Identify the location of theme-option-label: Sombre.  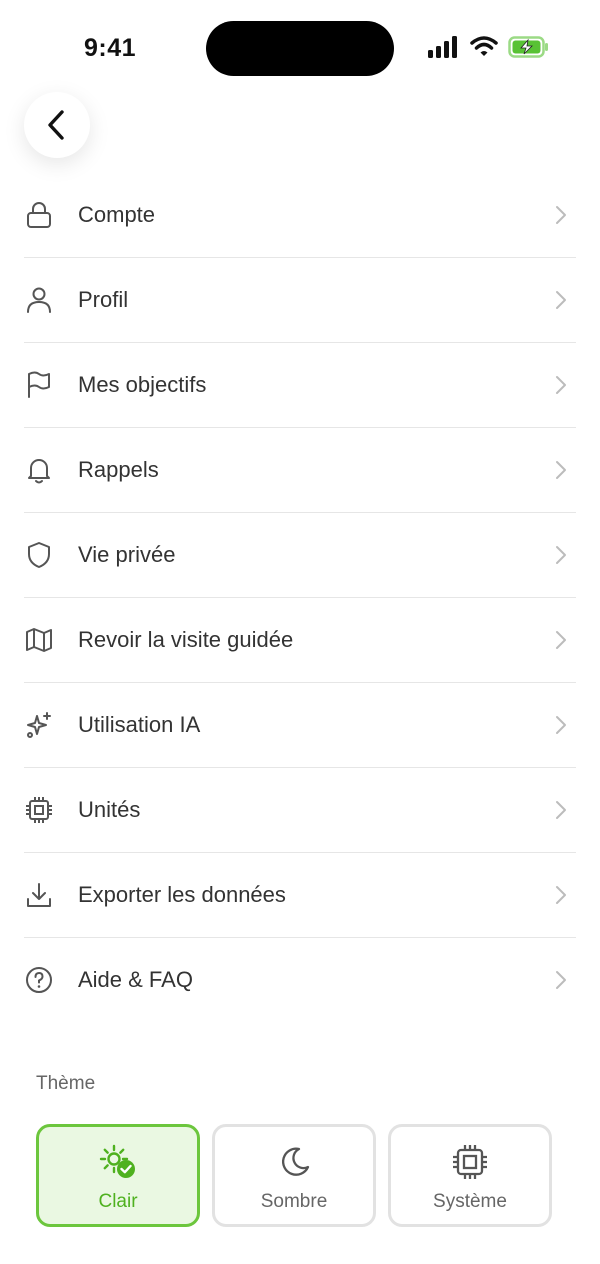
(294, 1201).